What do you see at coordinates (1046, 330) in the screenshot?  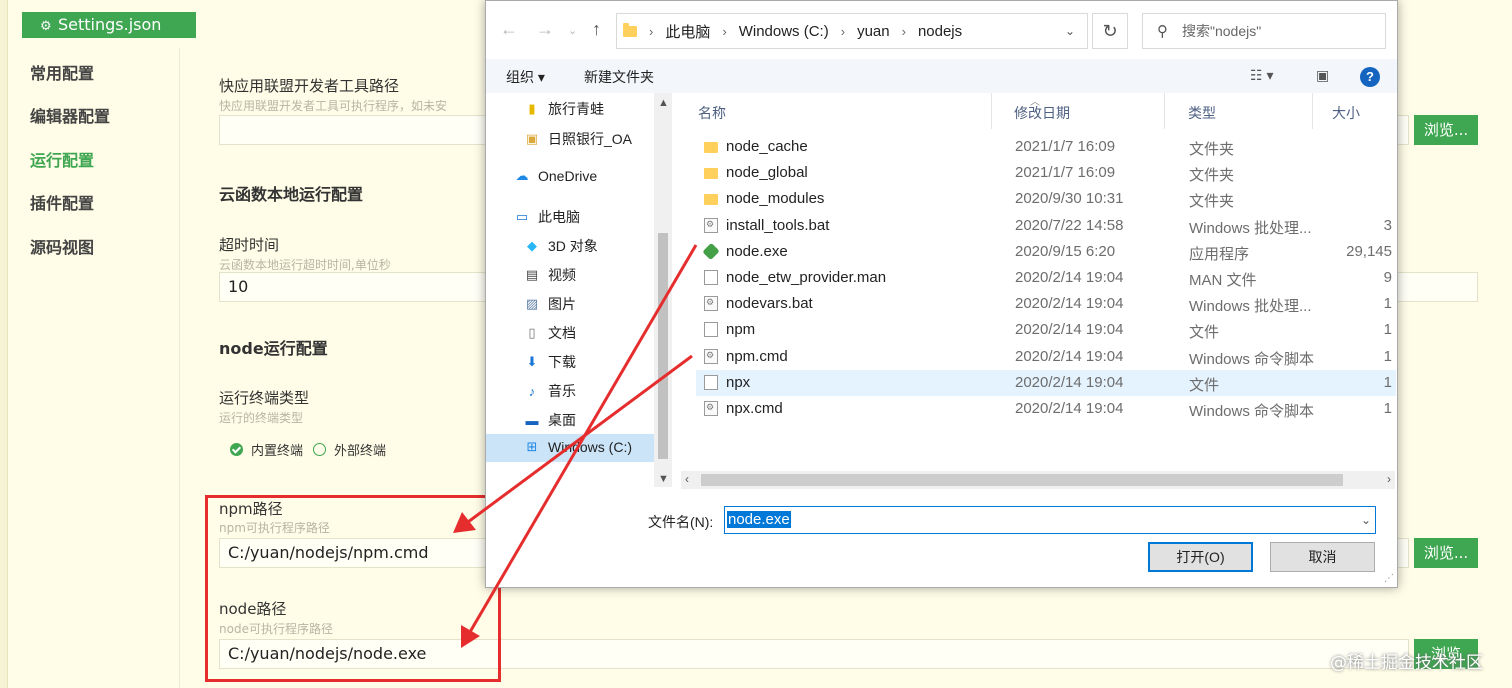 I see `file-row: npm 2020/2/14 19:04 文件 1` at bounding box center [1046, 330].